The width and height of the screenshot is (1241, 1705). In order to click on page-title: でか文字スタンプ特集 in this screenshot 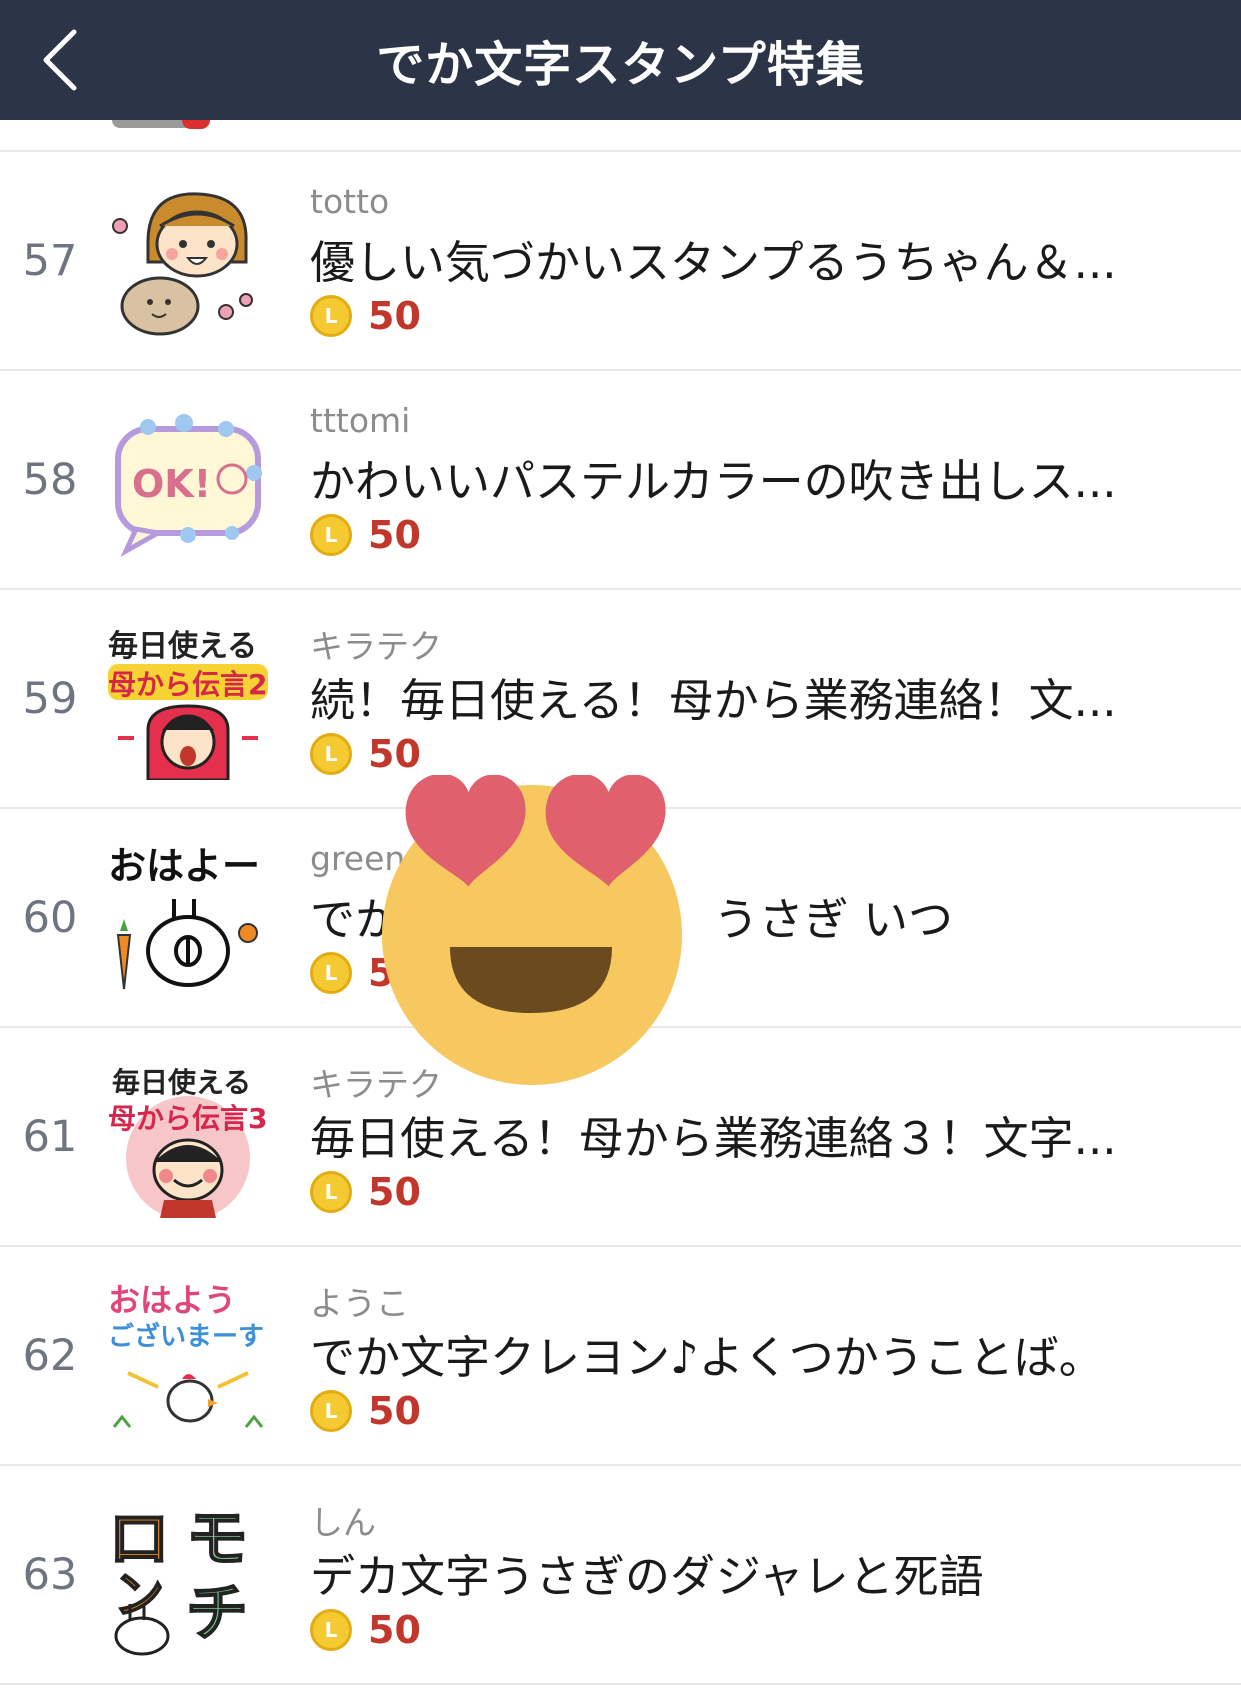, I will do `click(620, 65)`.